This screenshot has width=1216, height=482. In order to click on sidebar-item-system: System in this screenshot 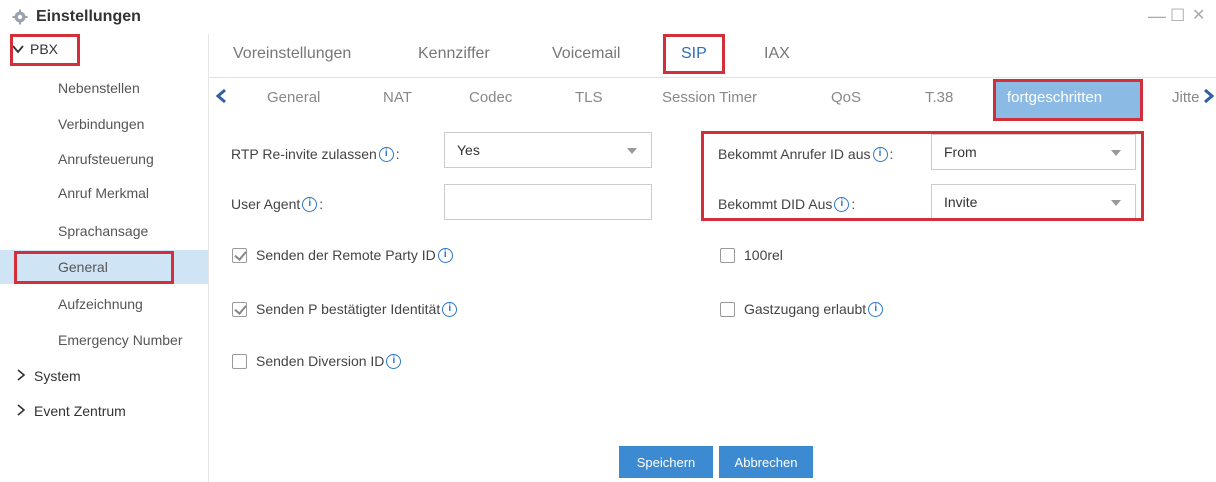, I will do `click(48, 376)`.